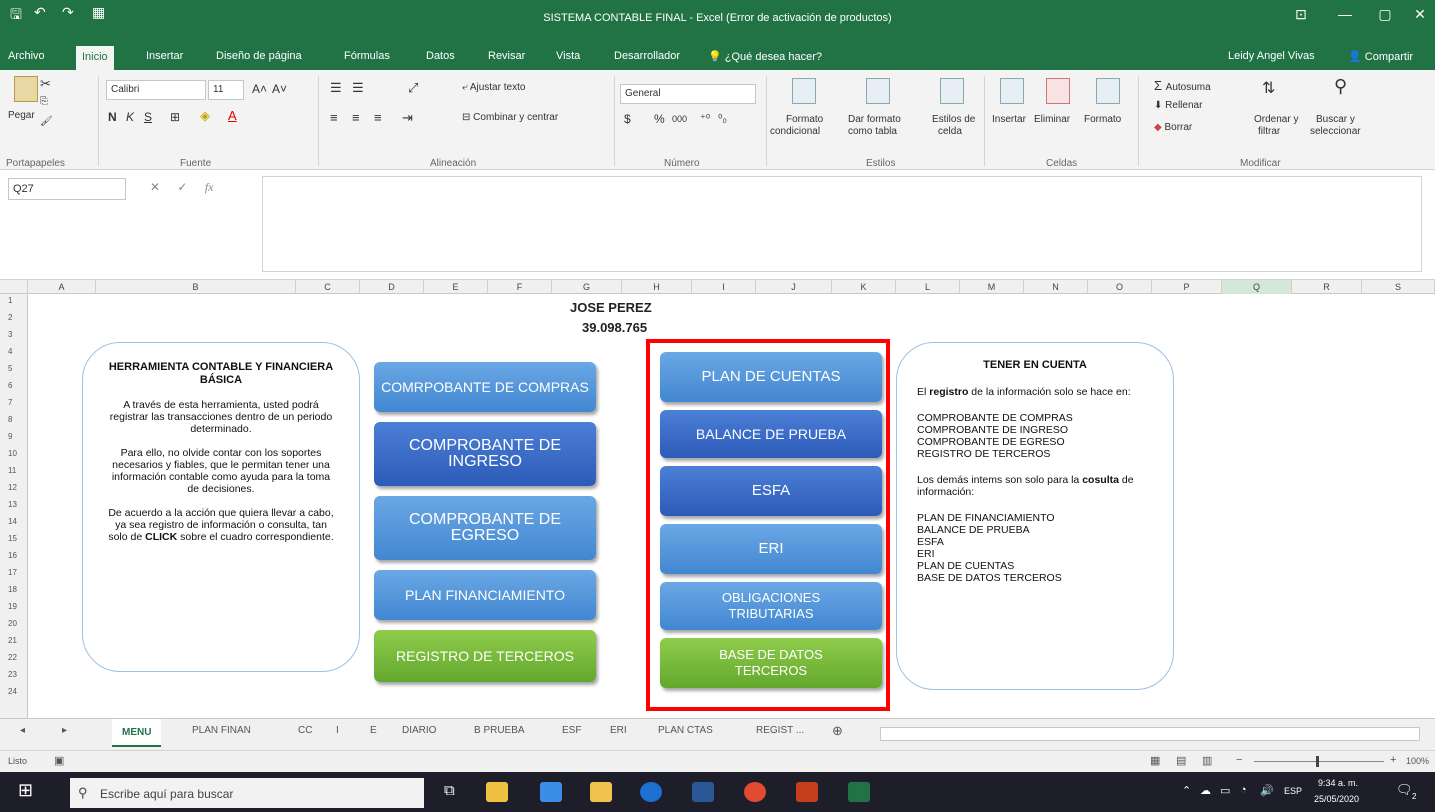 This screenshot has width=1435, height=812. What do you see at coordinates (209, 187) in the screenshot?
I see `function-icon: fx` at bounding box center [209, 187].